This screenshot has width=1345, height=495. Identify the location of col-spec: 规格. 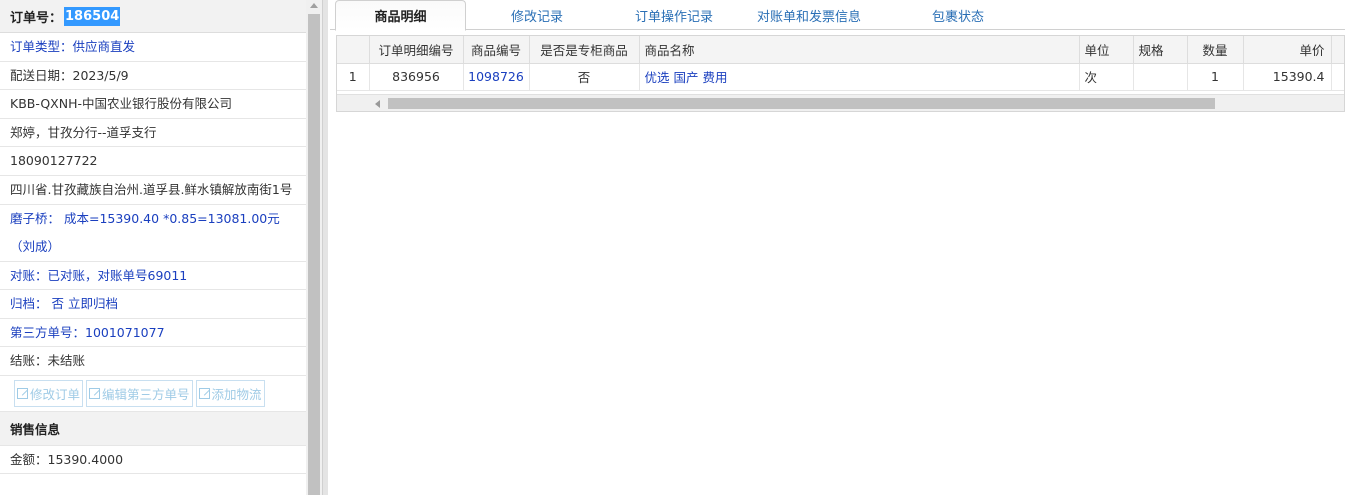
(1160, 50).